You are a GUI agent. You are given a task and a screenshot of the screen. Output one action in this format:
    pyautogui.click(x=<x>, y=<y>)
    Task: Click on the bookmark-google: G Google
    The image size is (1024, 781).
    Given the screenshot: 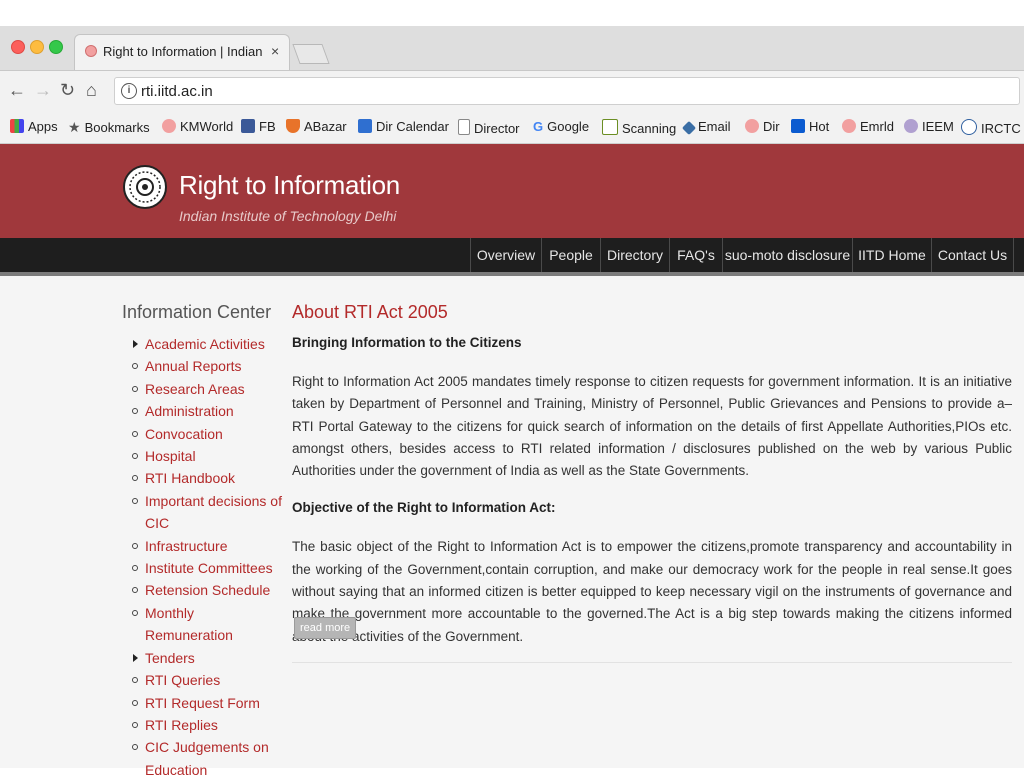 What is the action you would take?
    pyautogui.click(x=561, y=126)
    